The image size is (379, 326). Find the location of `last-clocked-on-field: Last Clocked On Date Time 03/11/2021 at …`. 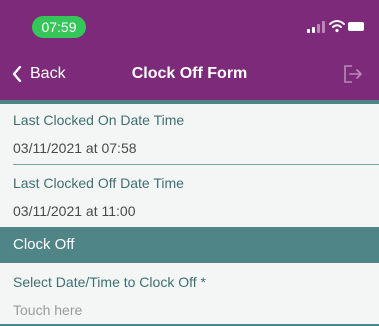

last-clocked-on-field: Last Clocked On Date Time 03/11/2021 at … is located at coordinates (189, 134).